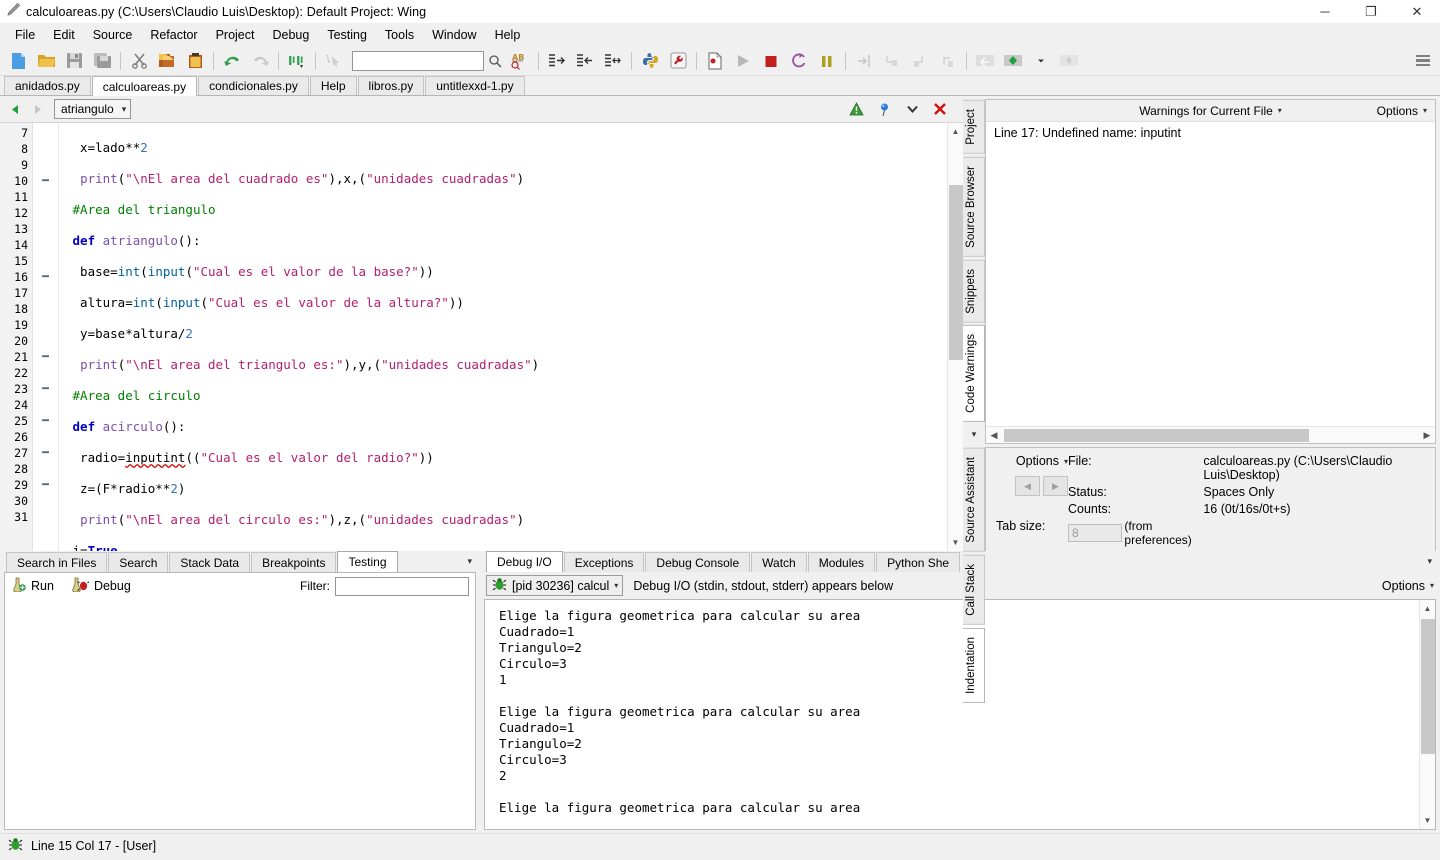 The image size is (1440, 860). Describe the element at coordinates (1210, 274) in the screenshot. I see `warnings-list: Line 17: Undefined name: inputint` at that location.